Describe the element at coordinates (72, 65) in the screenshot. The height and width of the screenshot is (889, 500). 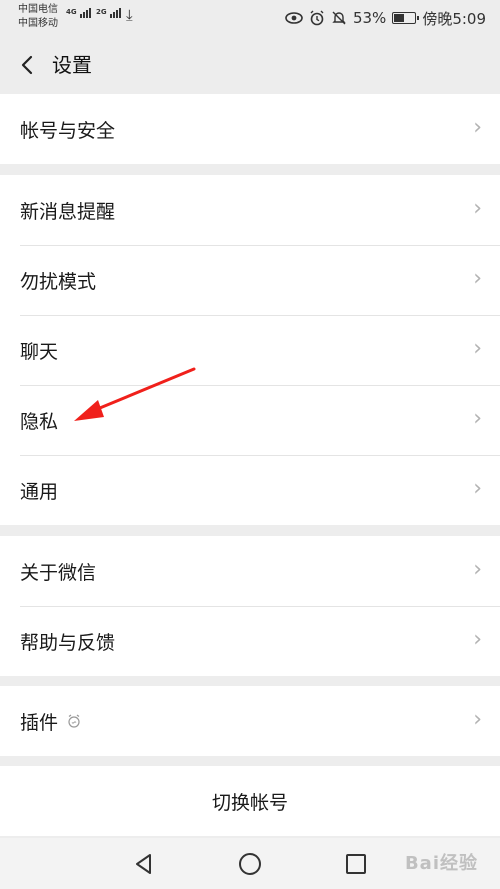
I see `page-title: 设置` at that location.